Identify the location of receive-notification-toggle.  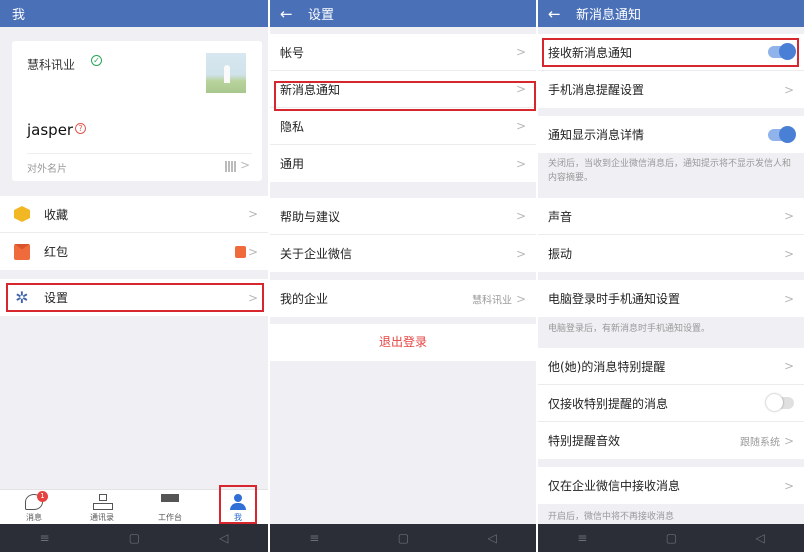
(782, 51).